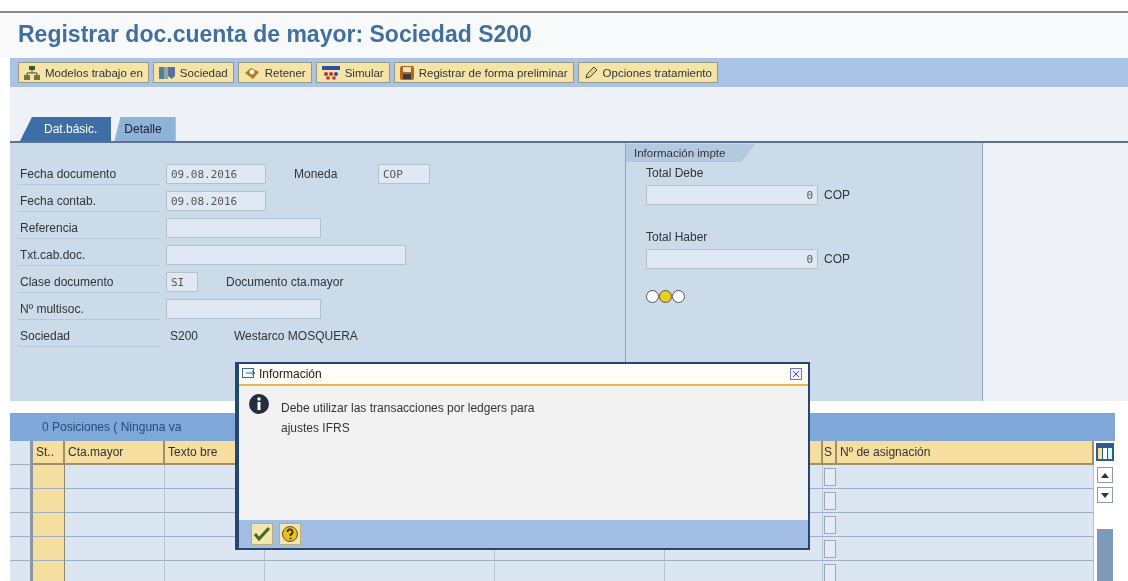 The width and height of the screenshot is (1128, 581). I want to click on toolbar-button: Retener, so click(274, 72).